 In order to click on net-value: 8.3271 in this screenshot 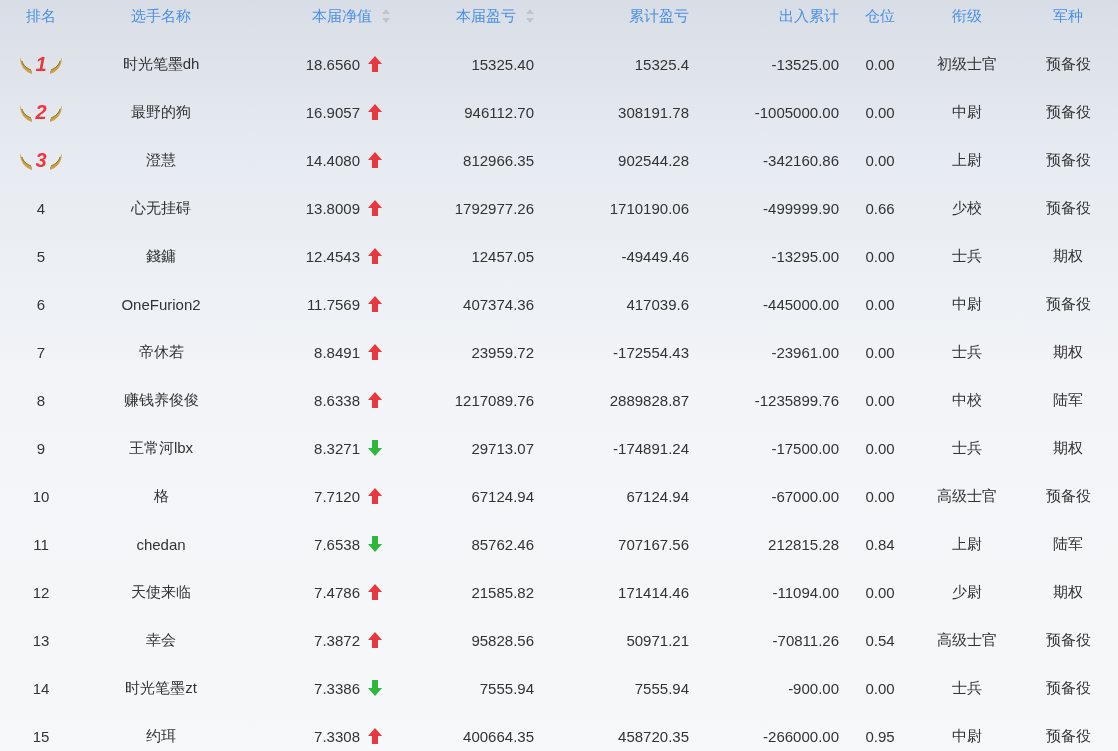, I will do `click(337, 448)`.